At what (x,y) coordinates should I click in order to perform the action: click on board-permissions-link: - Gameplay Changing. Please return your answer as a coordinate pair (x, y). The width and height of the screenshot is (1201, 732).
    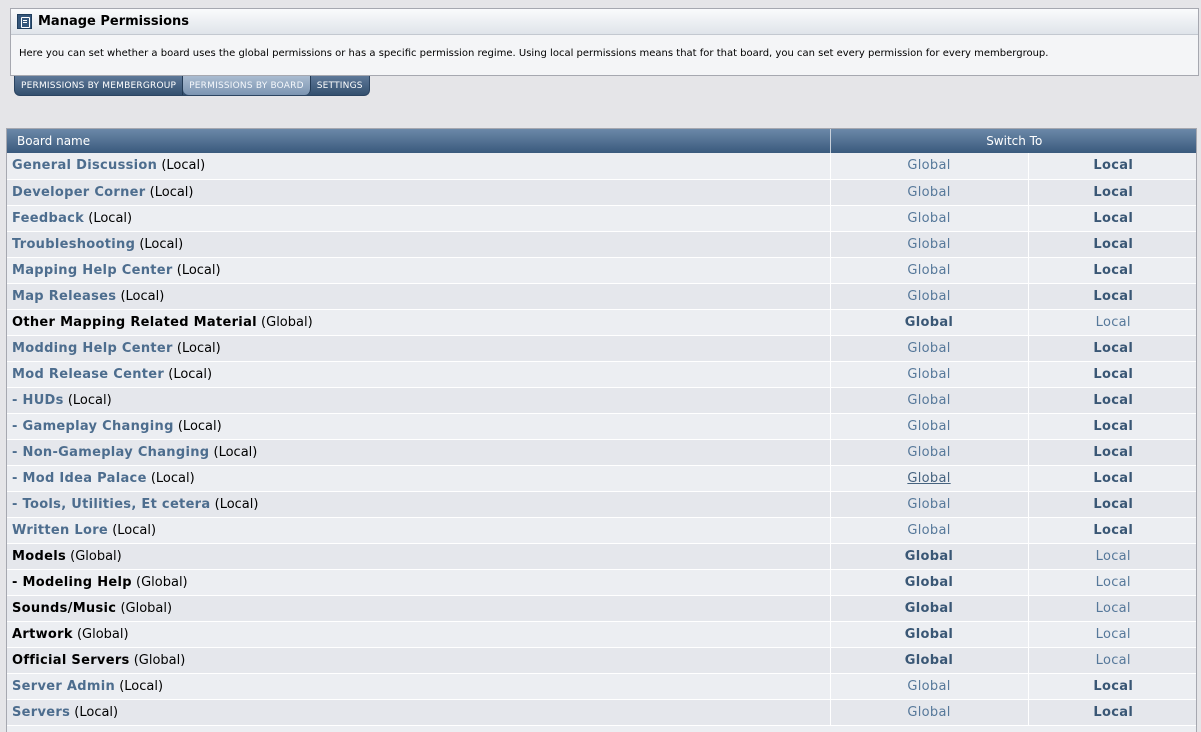
    Looking at the image, I should click on (93, 426).